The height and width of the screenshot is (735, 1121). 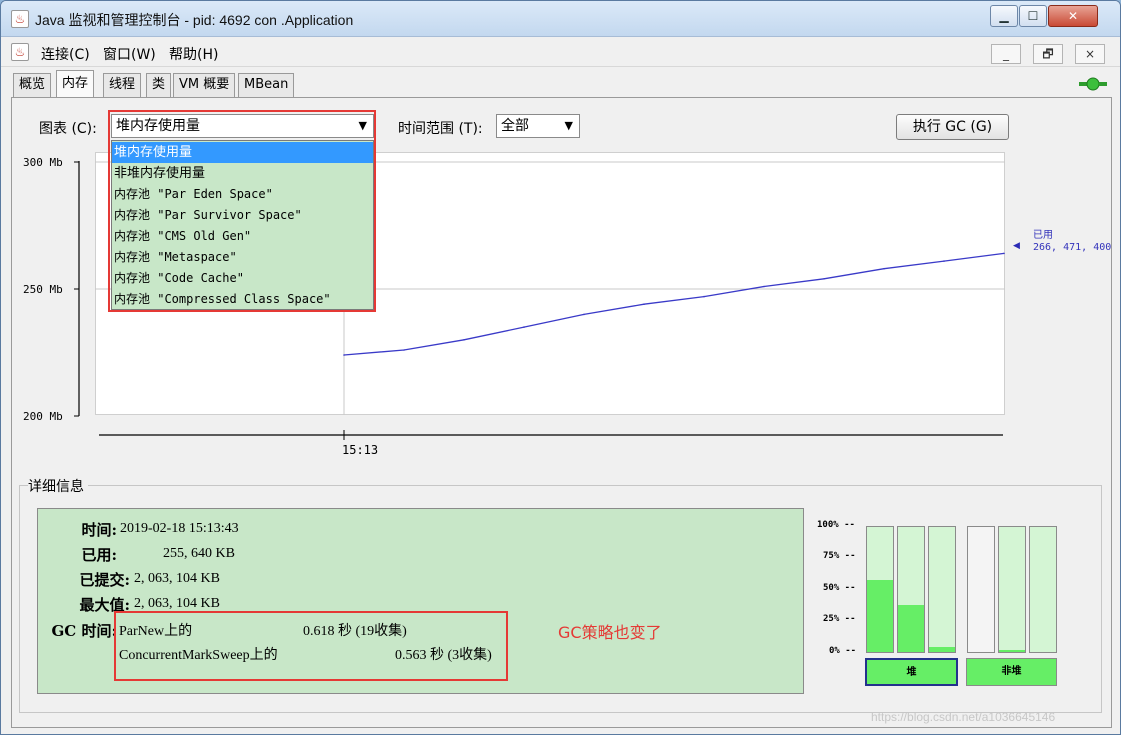 I want to click on detail-value-time: 2019-02-18 15:13:43, so click(x=179, y=528).